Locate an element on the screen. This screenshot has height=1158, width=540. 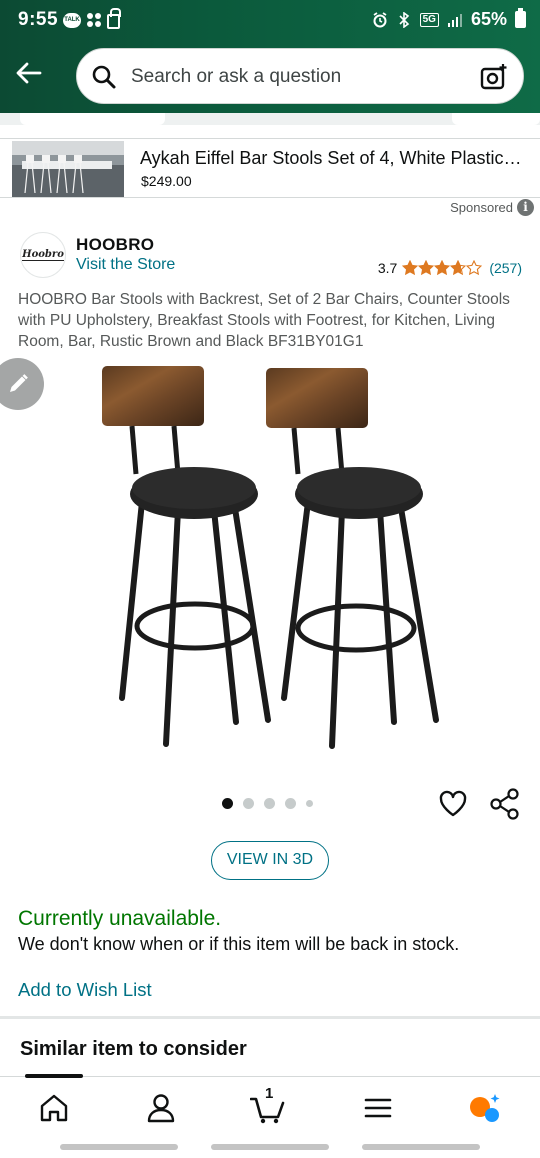
rating-value: 3.7 is located at coordinates (387, 268).